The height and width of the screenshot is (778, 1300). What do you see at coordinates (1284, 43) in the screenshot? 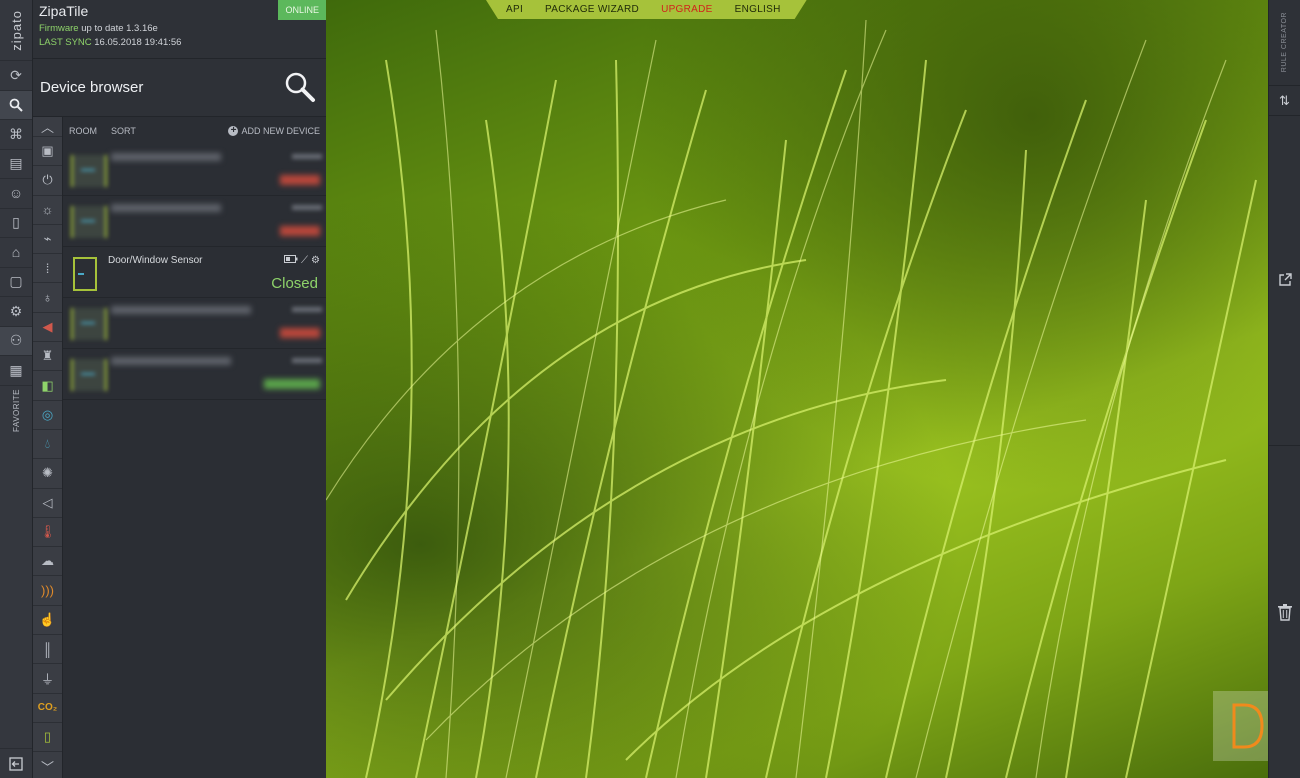
I see `rule-creator-tab: RULE CREATOR` at bounding box center [1284, 43].